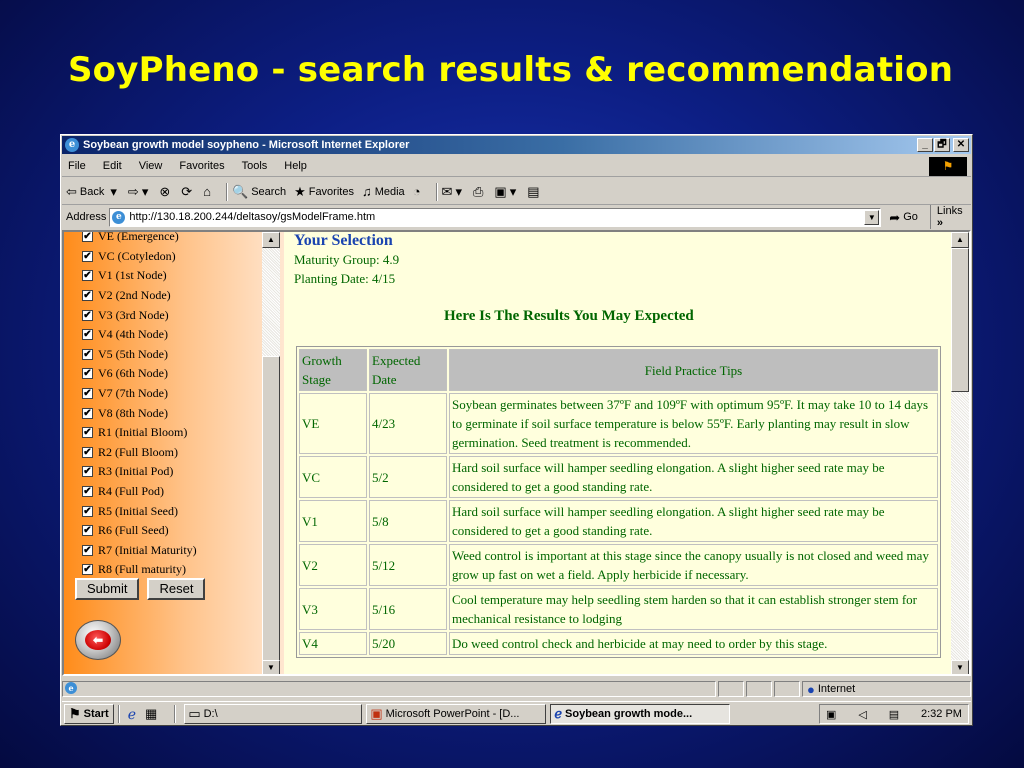 This screenshot has height=768, width=1024. Describe the element at coordinates (139, 296) in the screenshot. I see `stage-checkbox: ✔ V2 (2nd Node)` at that location.